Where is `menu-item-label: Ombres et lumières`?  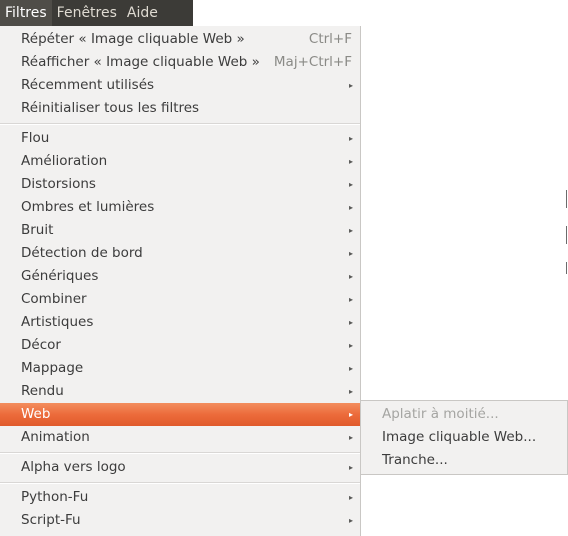 menu-item-label: Ombres et lumières is located at coordinates (88, 207).